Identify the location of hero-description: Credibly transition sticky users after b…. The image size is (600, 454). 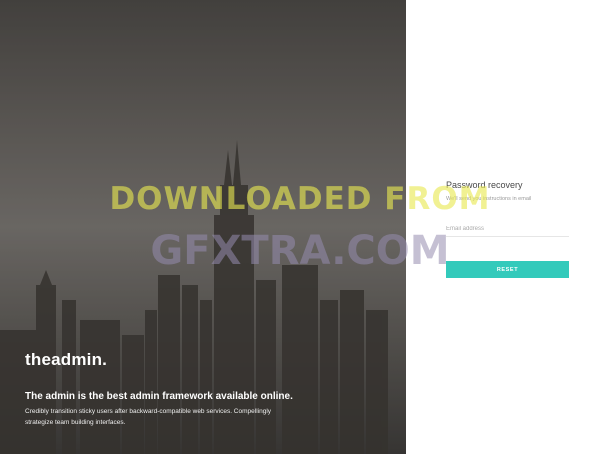
(148, 417).